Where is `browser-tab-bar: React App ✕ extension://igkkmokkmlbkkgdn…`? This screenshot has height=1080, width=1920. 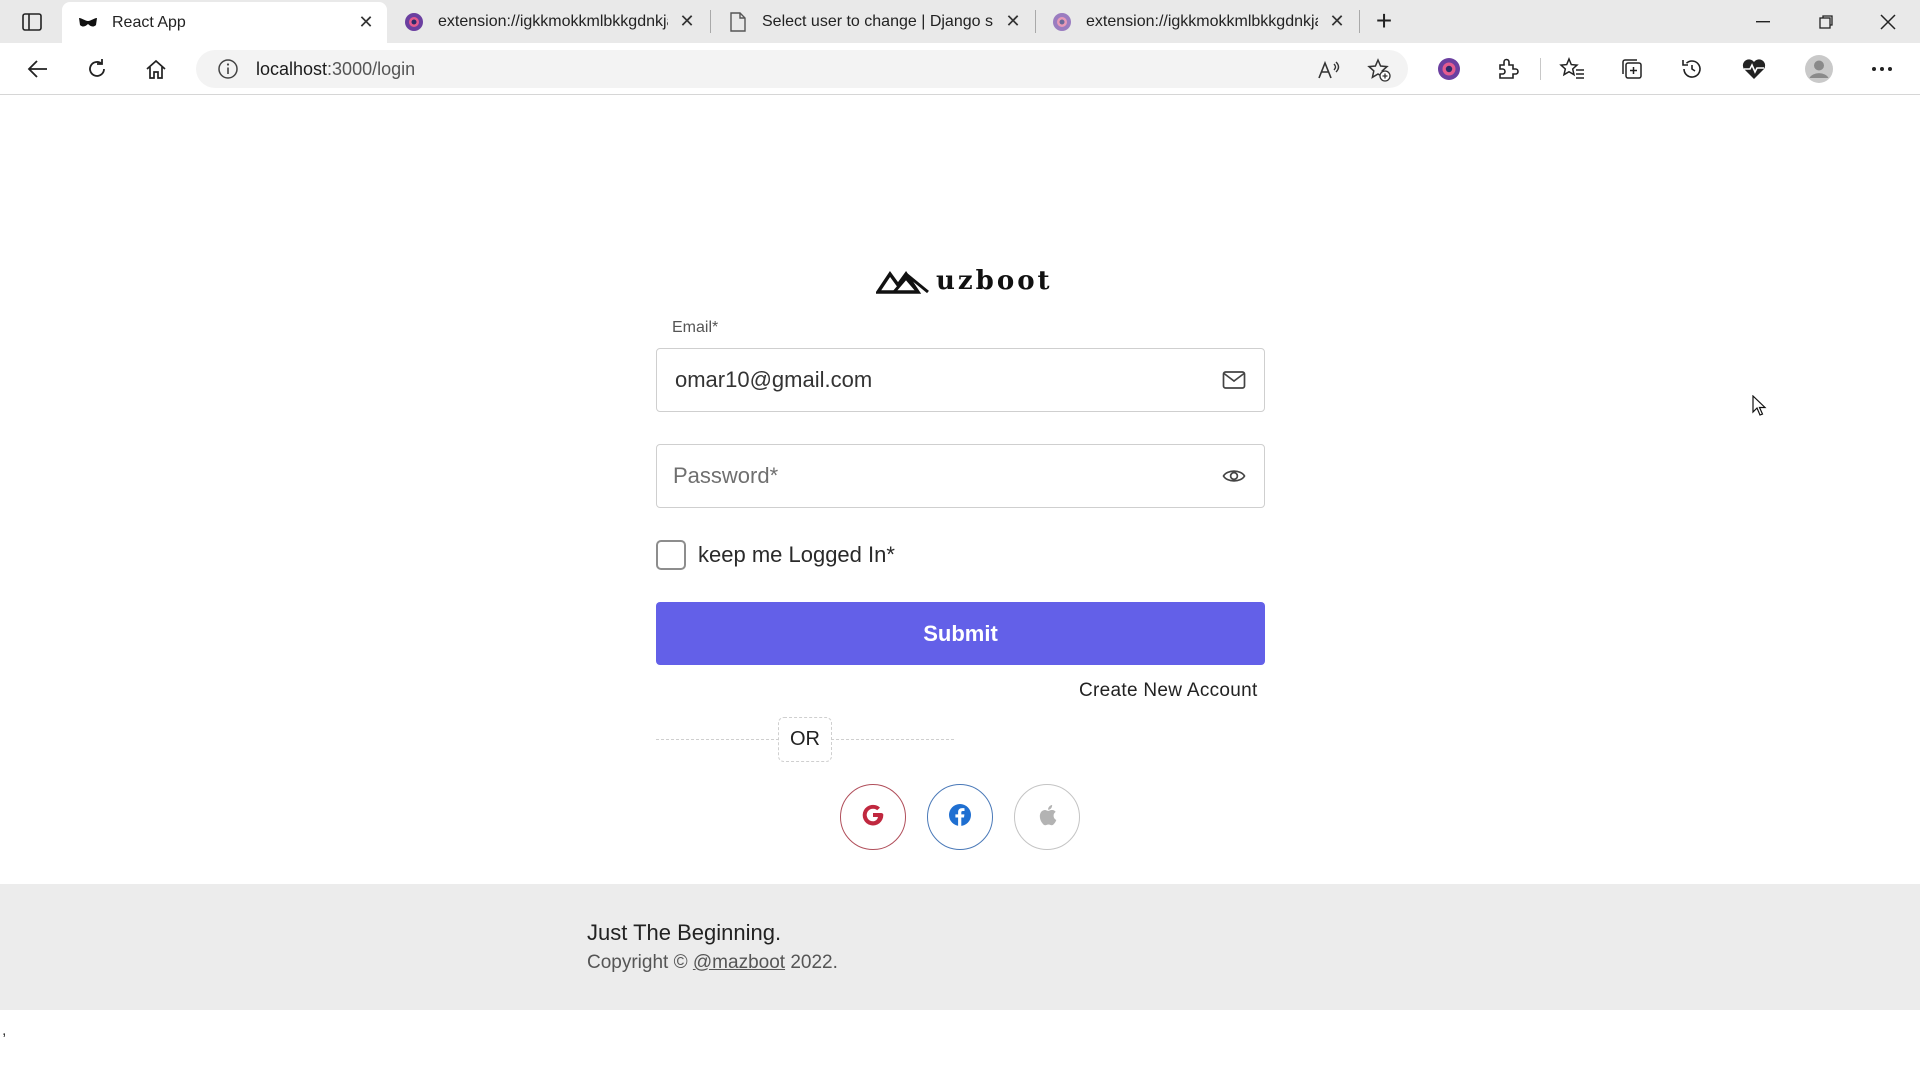 browser-tab-bar: React App ✕ extension://igkkmokkmlbkkgdn… is located at coordinates (960, 21).